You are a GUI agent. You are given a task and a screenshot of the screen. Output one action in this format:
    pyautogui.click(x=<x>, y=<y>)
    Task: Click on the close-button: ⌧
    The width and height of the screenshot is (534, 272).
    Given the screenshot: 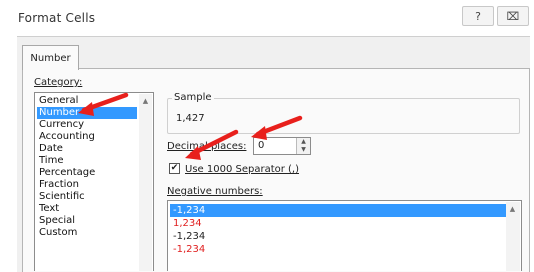 What is the action you would take?
    pyautogui.click(x=513, y=16)
    